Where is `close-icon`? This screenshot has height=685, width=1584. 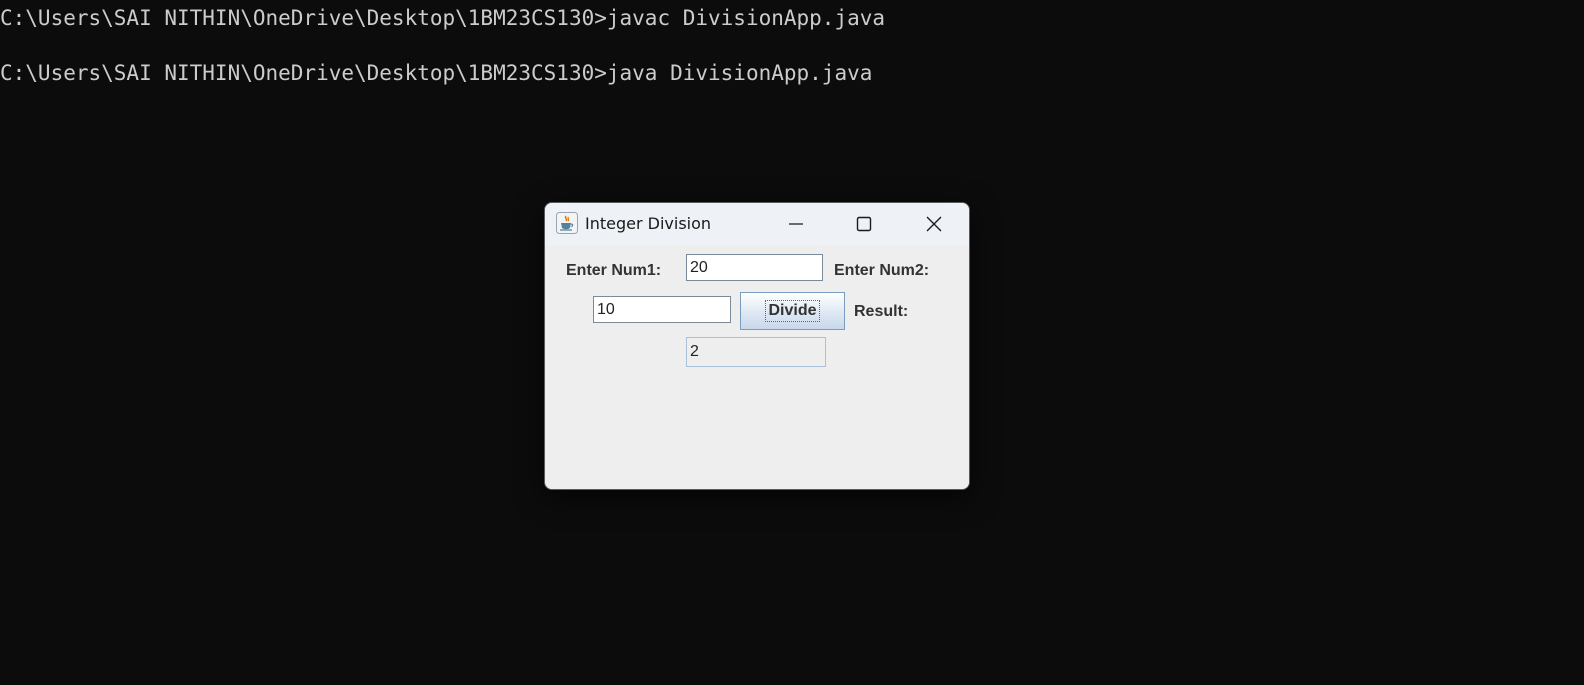 close-icon is located at coordinates (934, 224).